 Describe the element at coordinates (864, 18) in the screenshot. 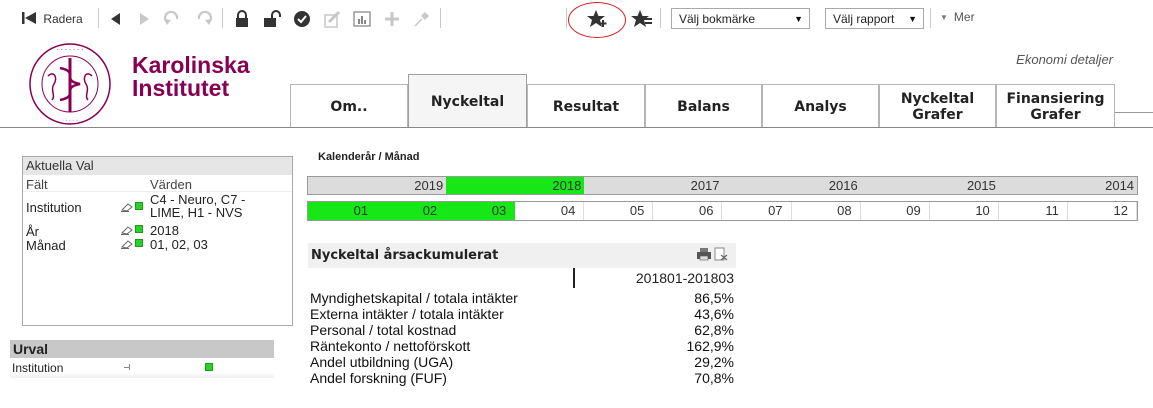

I see `report-select-value: Välj rapport` at that location.